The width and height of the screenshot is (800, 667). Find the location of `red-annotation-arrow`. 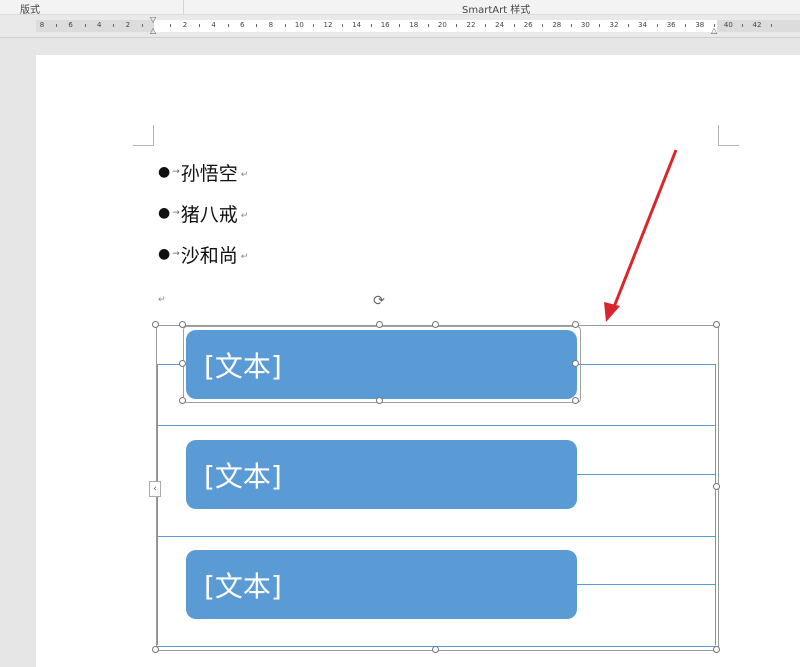

red-annotation-arrow is located at coordinates (641, 235).